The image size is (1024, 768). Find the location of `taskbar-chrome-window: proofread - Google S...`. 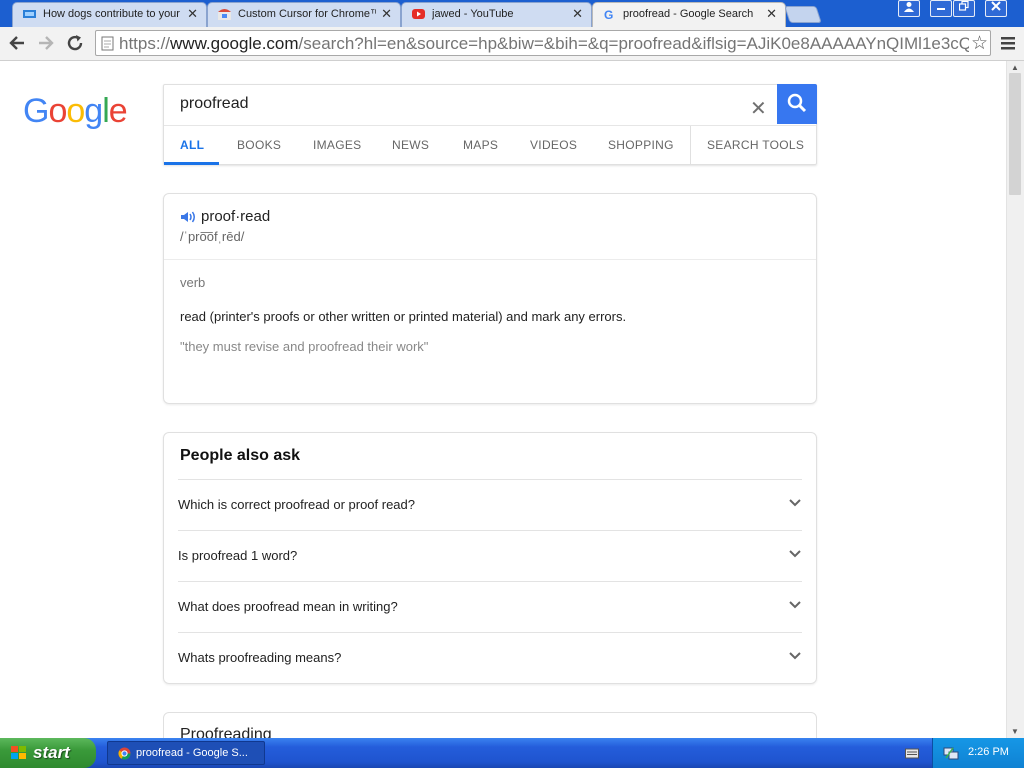

taskbar-chrome-window: proofread - Google S... is located at coordinates (186, 753).